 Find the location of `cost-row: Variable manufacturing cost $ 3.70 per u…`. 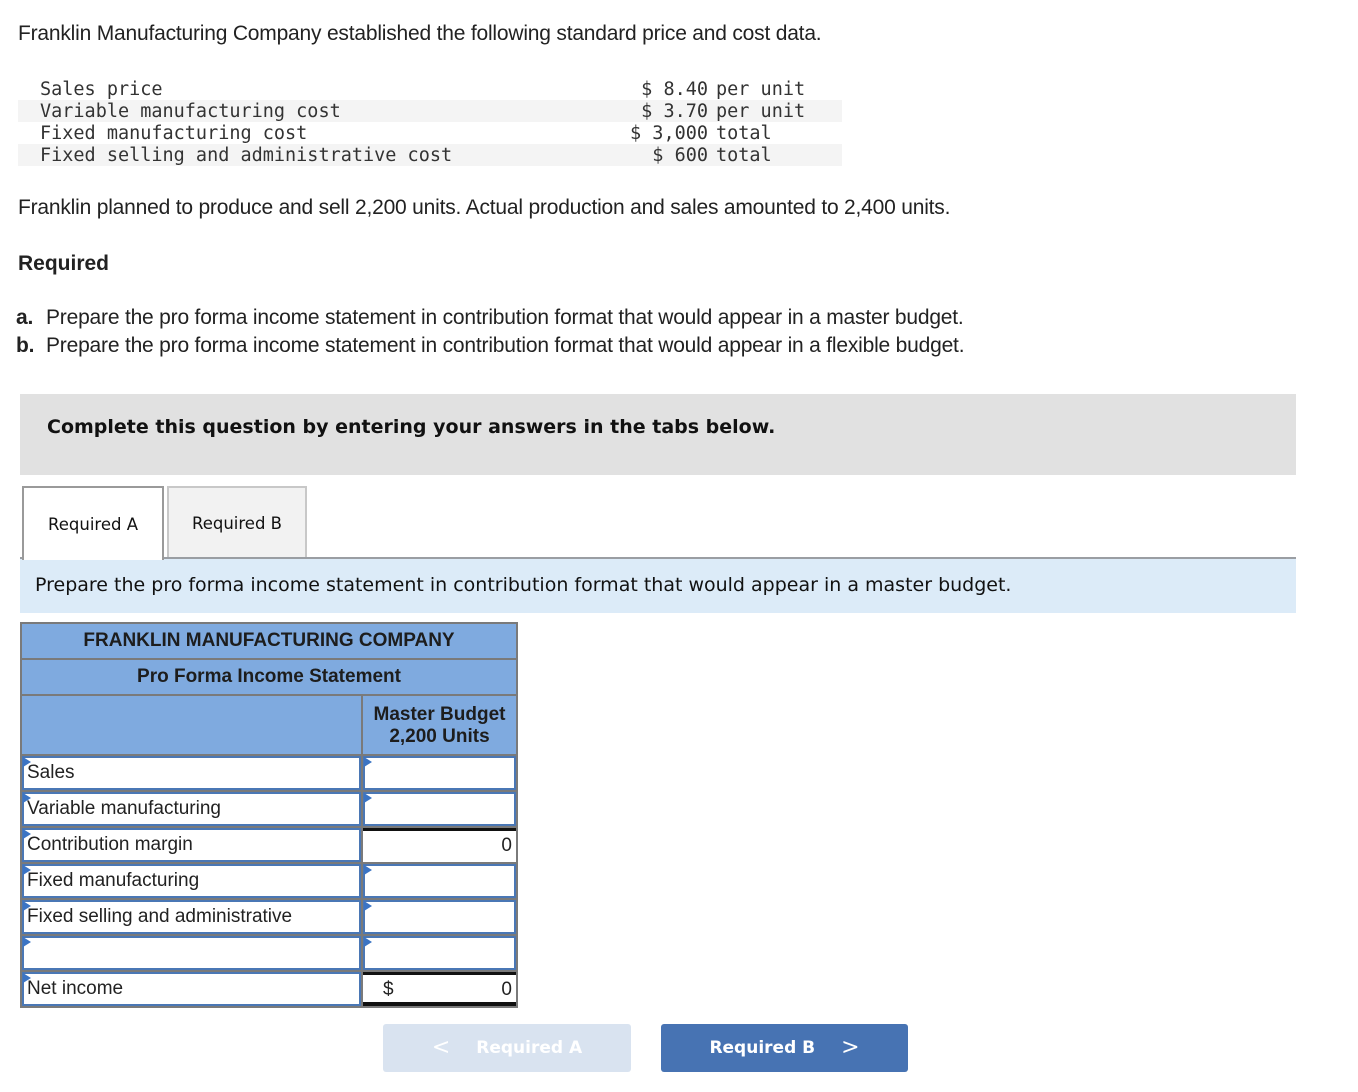

cost-row: Variable manufacturing cost $ 3.70 per u… is located at coordinates (430, 111).